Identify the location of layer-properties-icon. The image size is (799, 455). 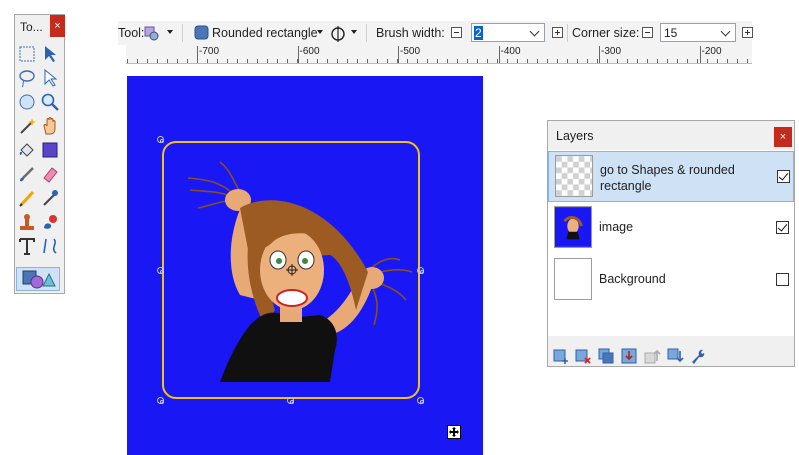
(698, 356).